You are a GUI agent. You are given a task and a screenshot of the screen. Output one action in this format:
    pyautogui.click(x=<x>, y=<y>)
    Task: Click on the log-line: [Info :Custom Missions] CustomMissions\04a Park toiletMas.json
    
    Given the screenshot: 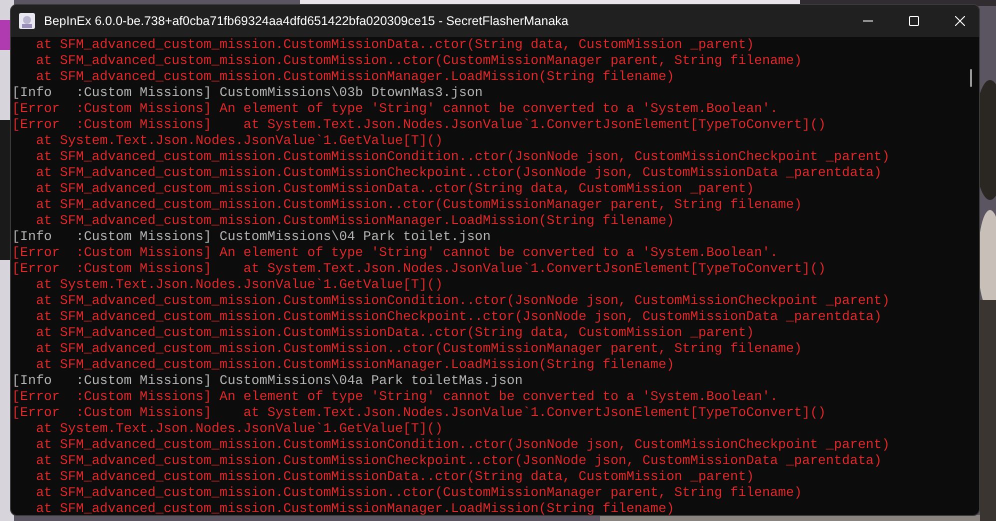 What is the action you would take?
    pyautogui.click(x=268, y=381)
    